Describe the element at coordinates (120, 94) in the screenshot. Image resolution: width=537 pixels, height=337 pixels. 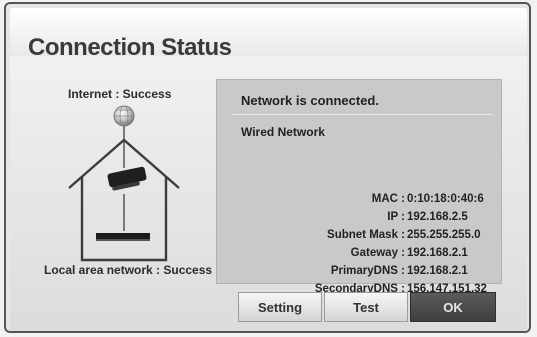
I see `internet-status-label: Internet : Success` at that location.